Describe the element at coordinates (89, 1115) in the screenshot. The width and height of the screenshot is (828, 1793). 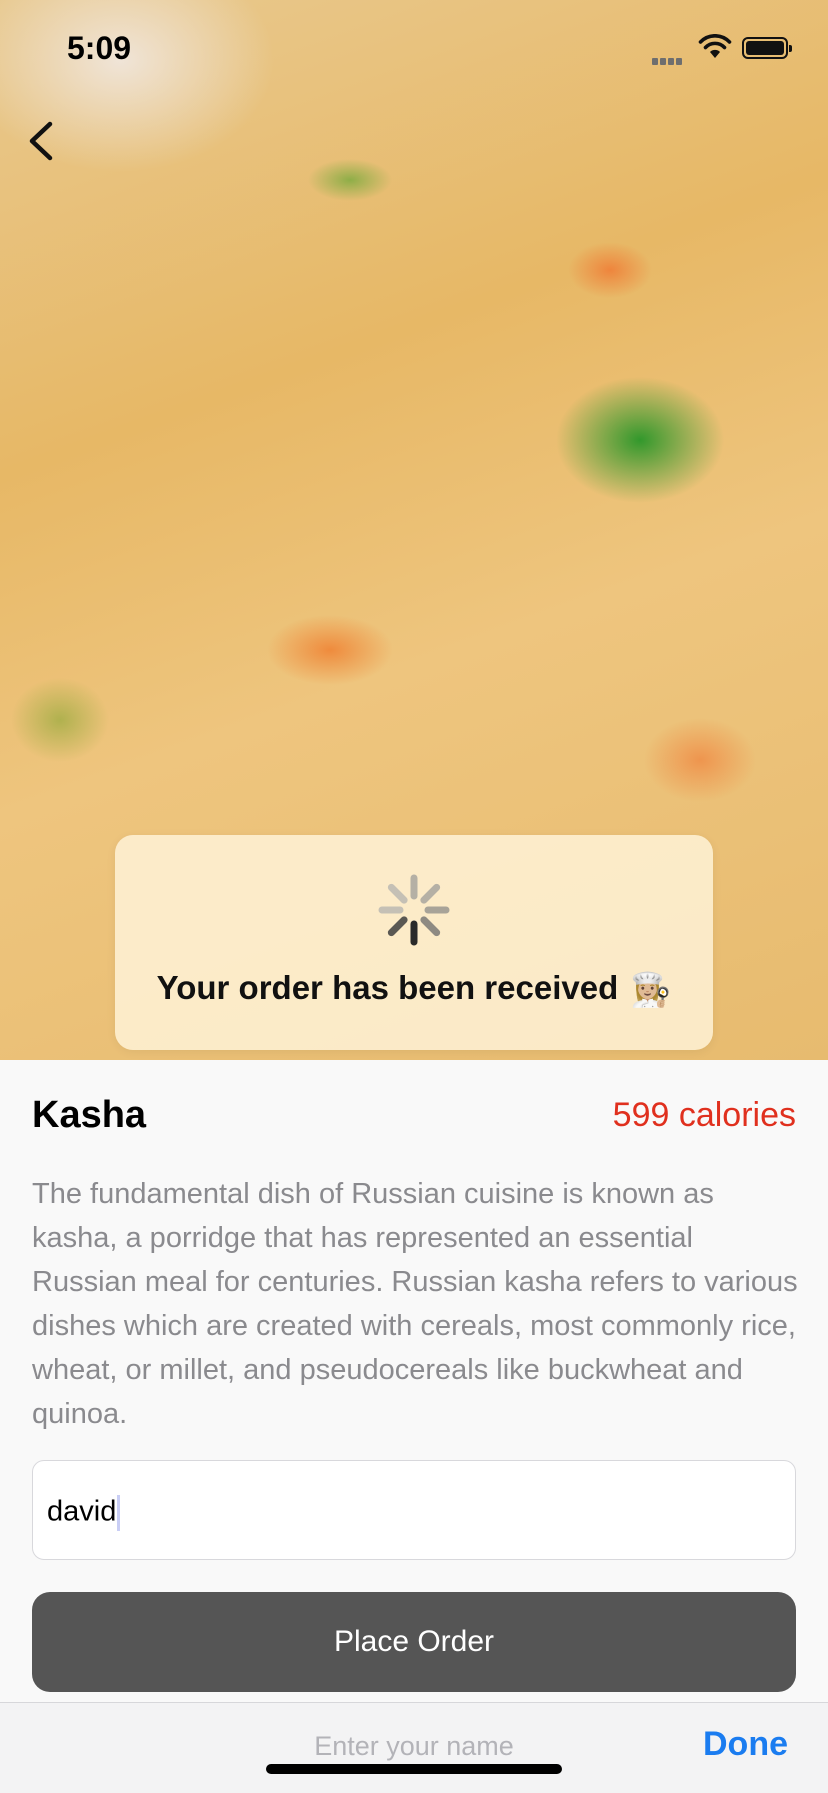
I see `dish-title: Kasha` at that location.